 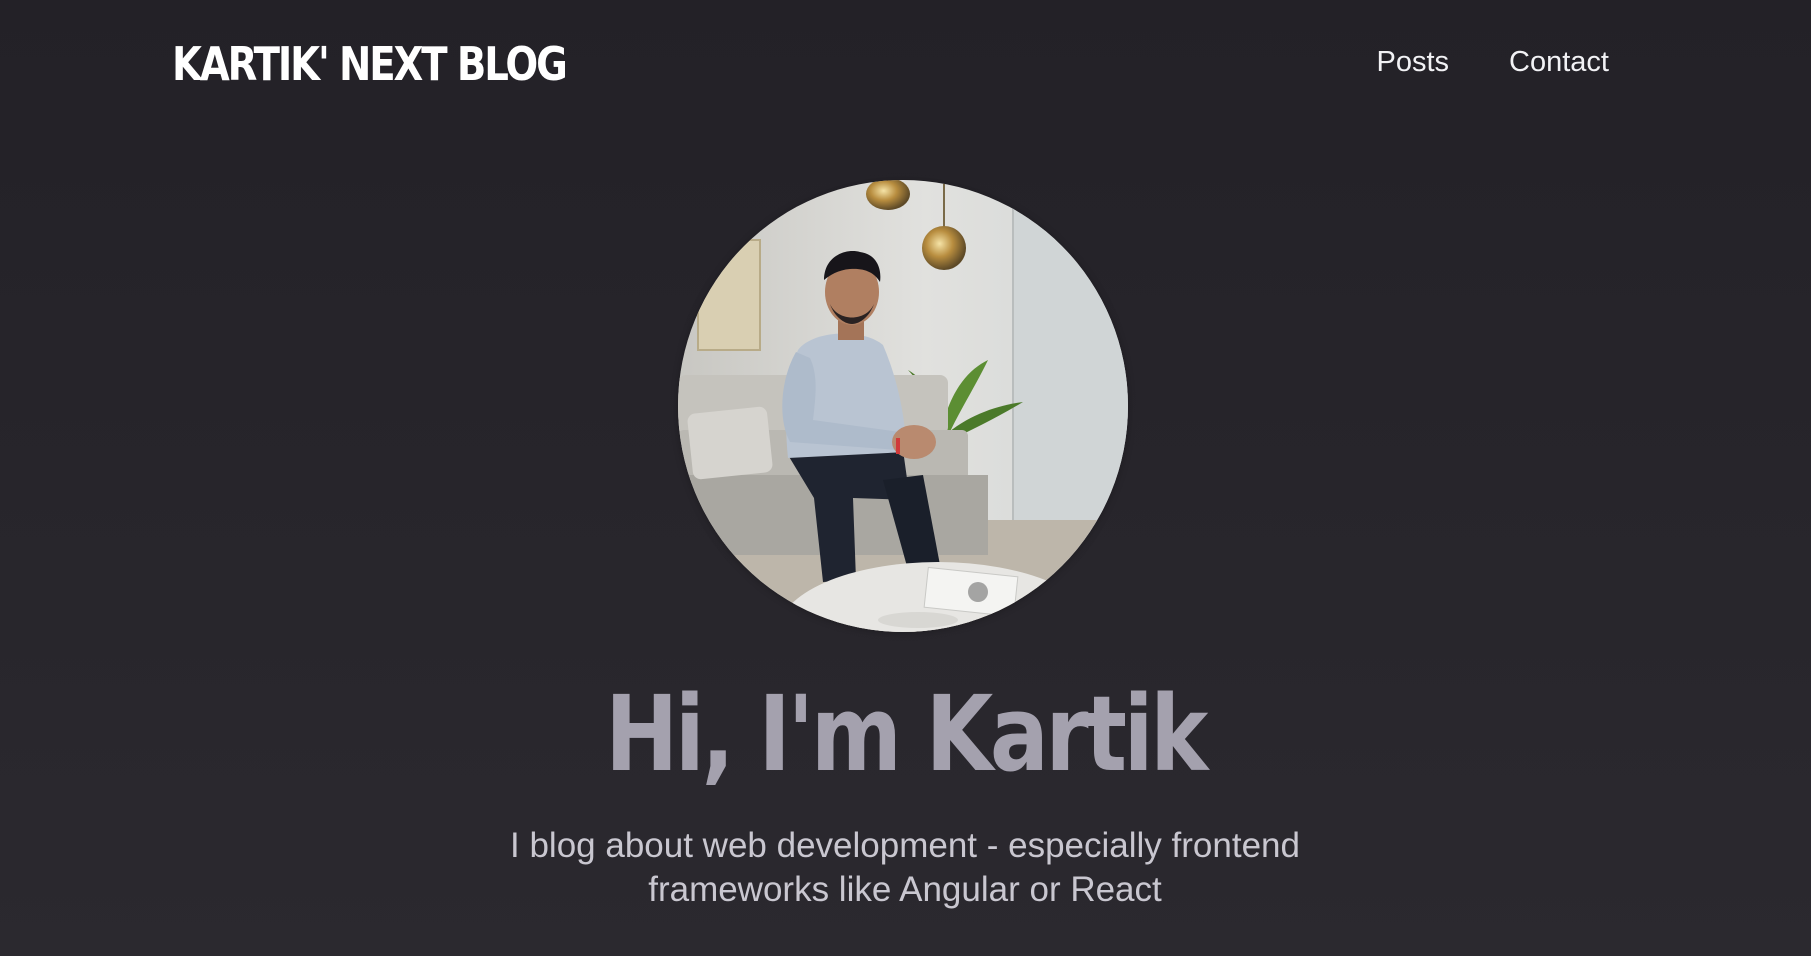 I want to click on hero-title-text: Hi, I'm Kartik, so click(x=907, y=734).